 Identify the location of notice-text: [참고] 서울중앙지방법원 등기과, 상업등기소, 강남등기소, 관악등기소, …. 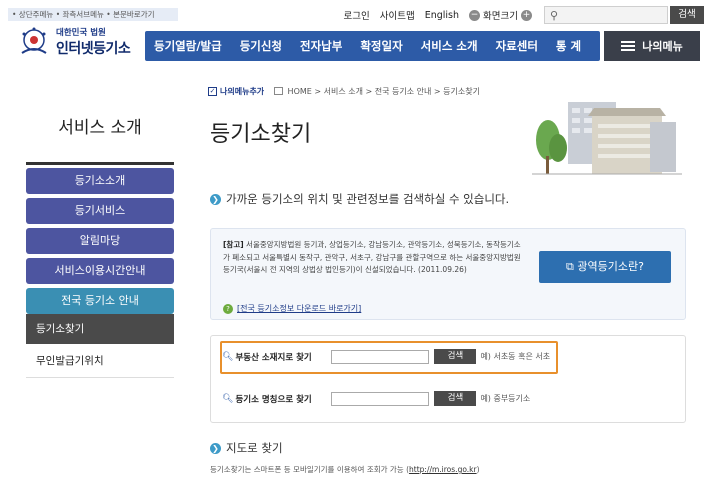
(373, 258).